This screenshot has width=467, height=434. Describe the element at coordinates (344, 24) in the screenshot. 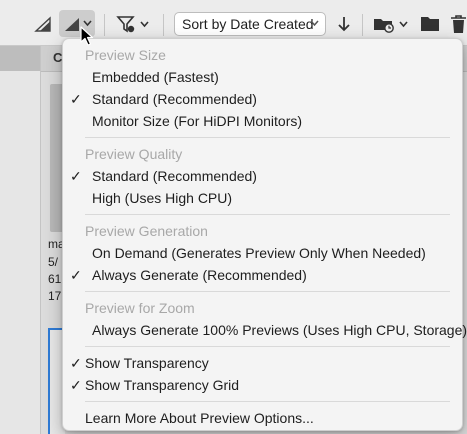

I see `arrow-down-icon` at that location.